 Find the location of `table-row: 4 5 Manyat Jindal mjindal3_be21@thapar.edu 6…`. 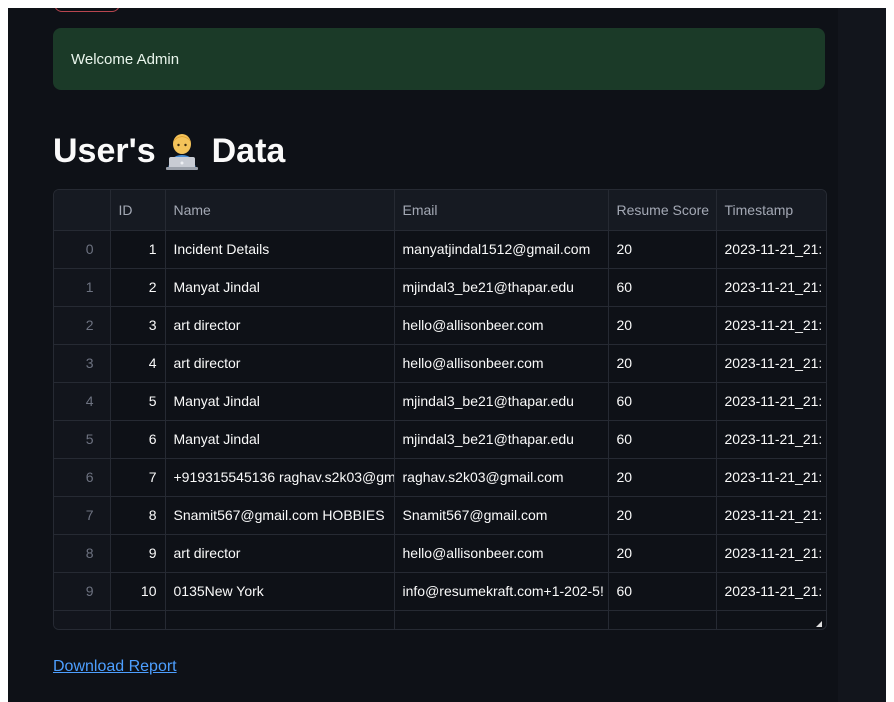

table-row: 4 5 Manyat Jindal mjindal3_be21@thapar.edu 6… is located at coordinates (440, 401).